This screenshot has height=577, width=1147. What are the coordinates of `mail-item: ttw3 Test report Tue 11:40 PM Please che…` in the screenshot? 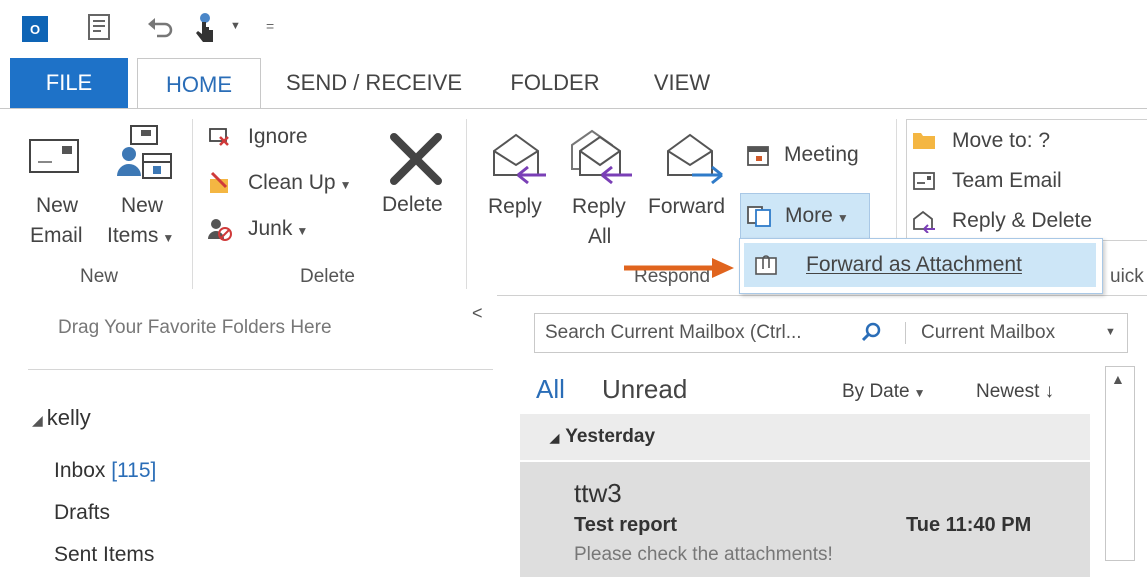 It's located at (805, 519).